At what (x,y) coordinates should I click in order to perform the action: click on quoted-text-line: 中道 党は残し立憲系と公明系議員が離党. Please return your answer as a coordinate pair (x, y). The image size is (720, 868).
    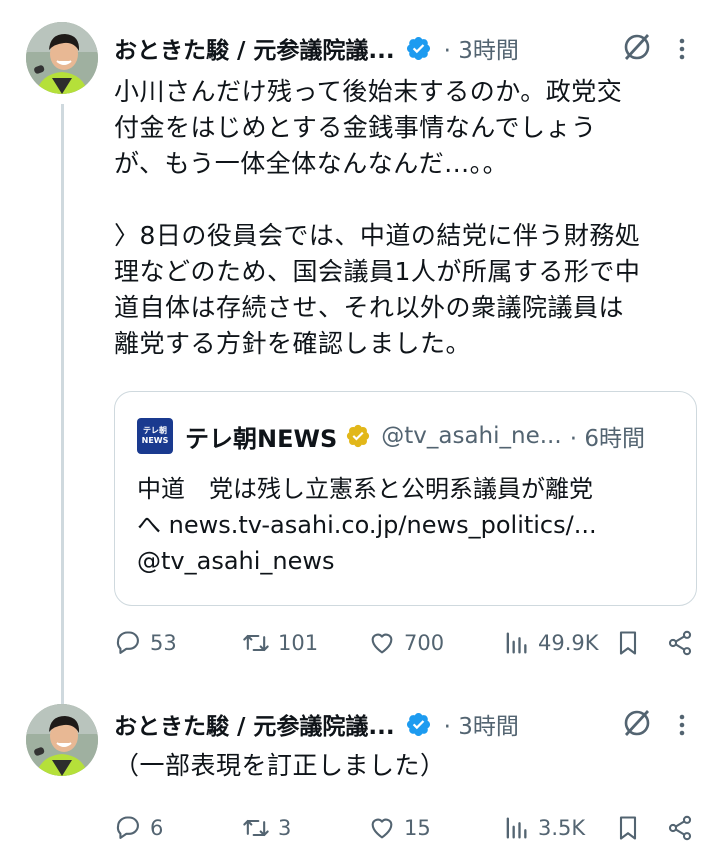
    Looking at the image, I should click on (365, 489).